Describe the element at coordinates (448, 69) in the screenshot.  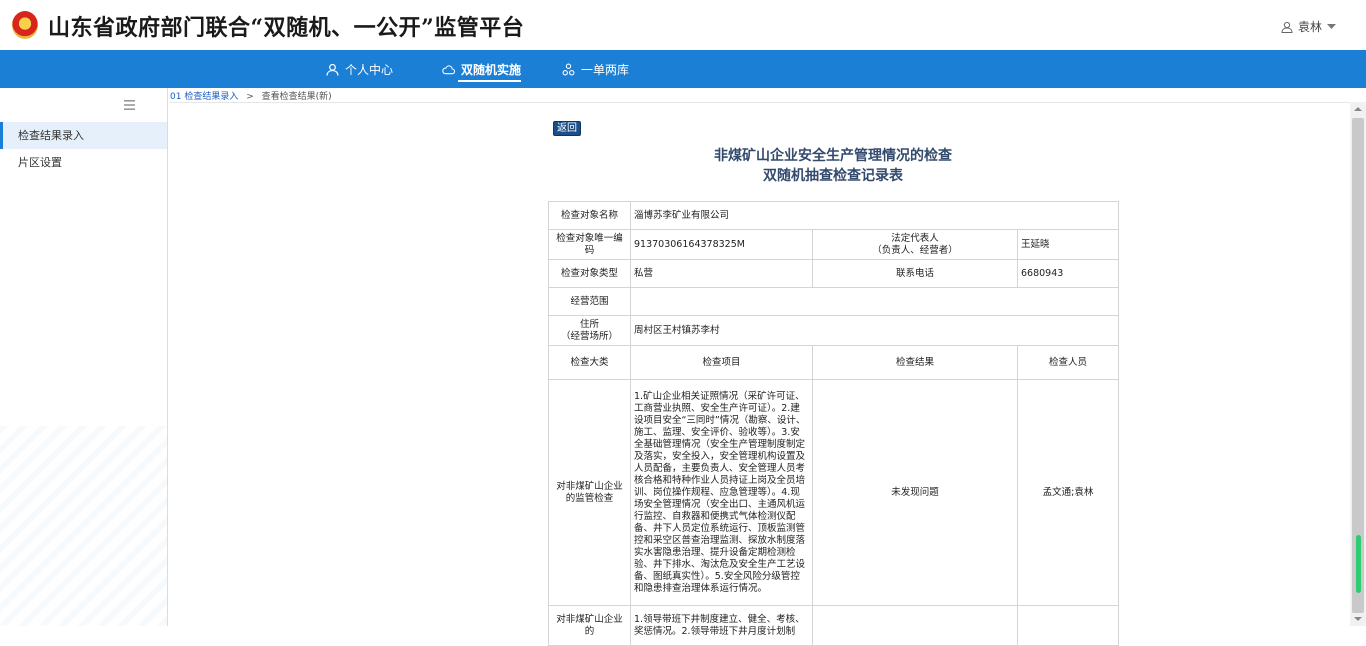
I see `cloud-icon` at that location.